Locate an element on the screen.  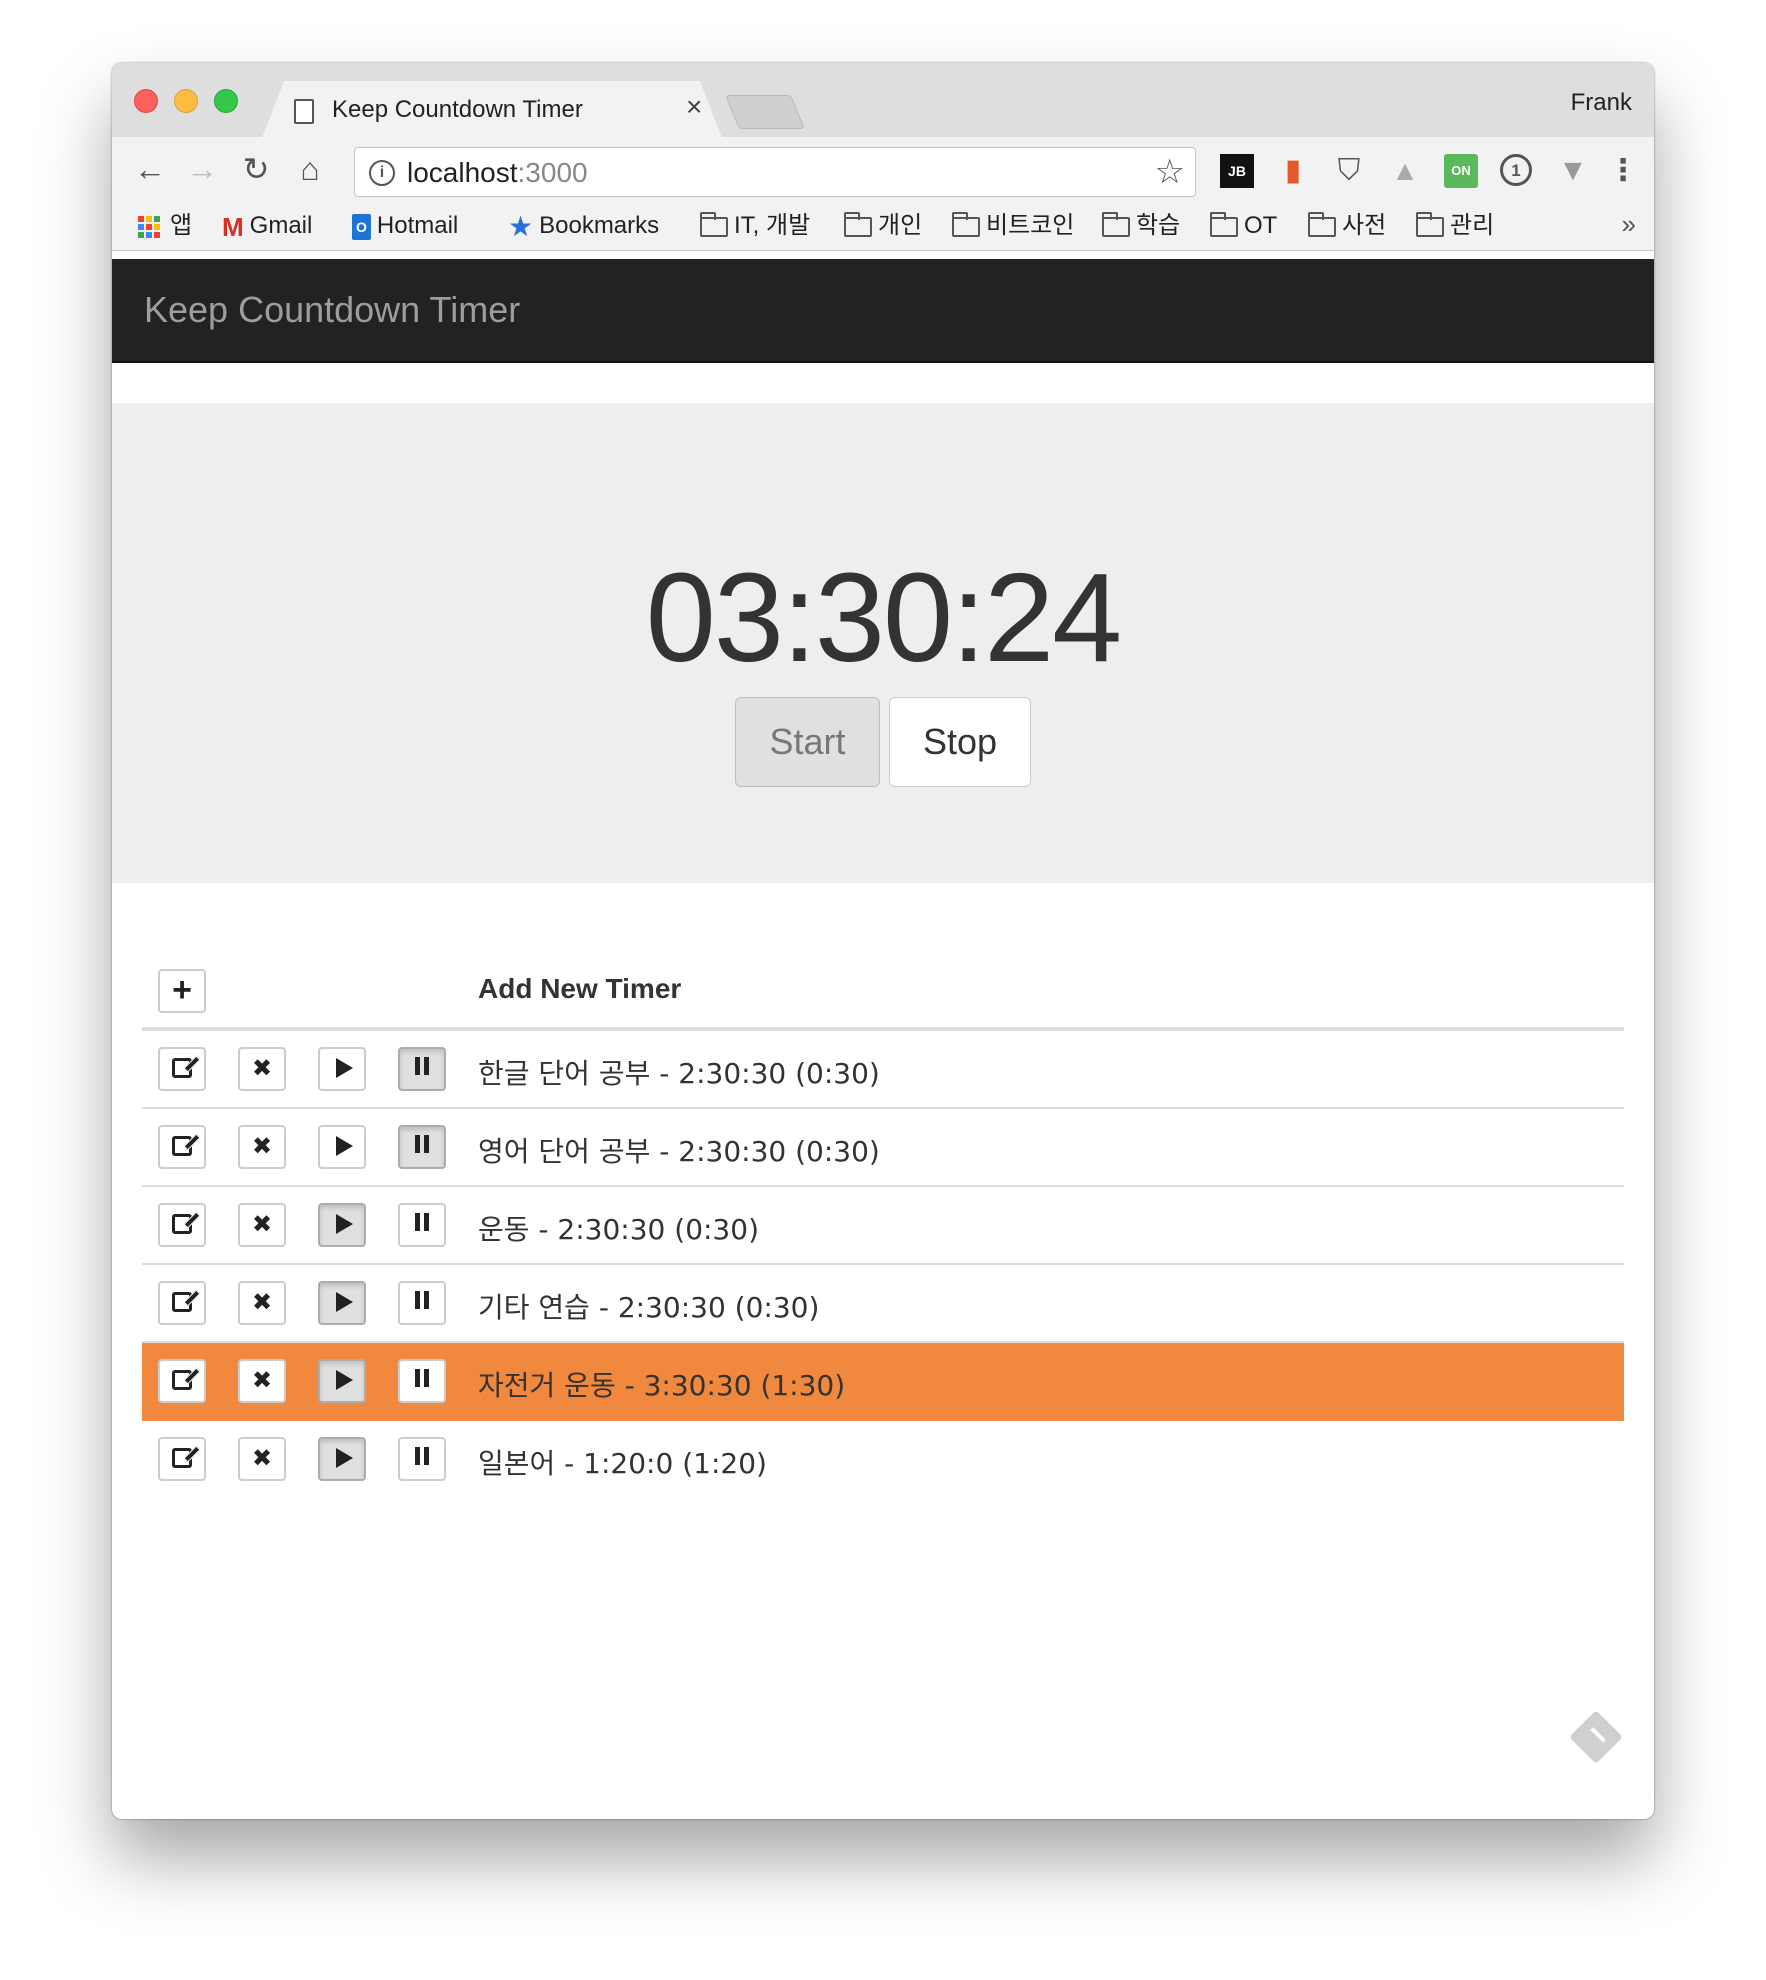
menu-icon: ⋮ is located at coordinates (1623, 171).